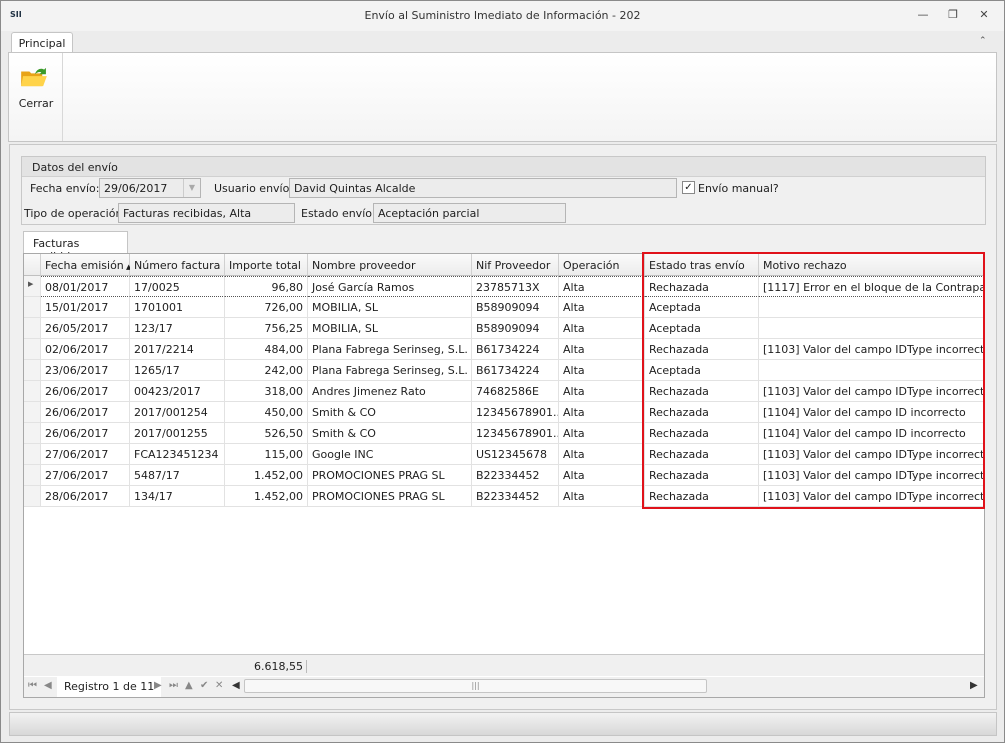 This screenshot has height=743, width=1005. What do you see at coordinates (177, 307) in the screenshot?
I see `table-cell: 1701001` at bounding box center [177, 307].